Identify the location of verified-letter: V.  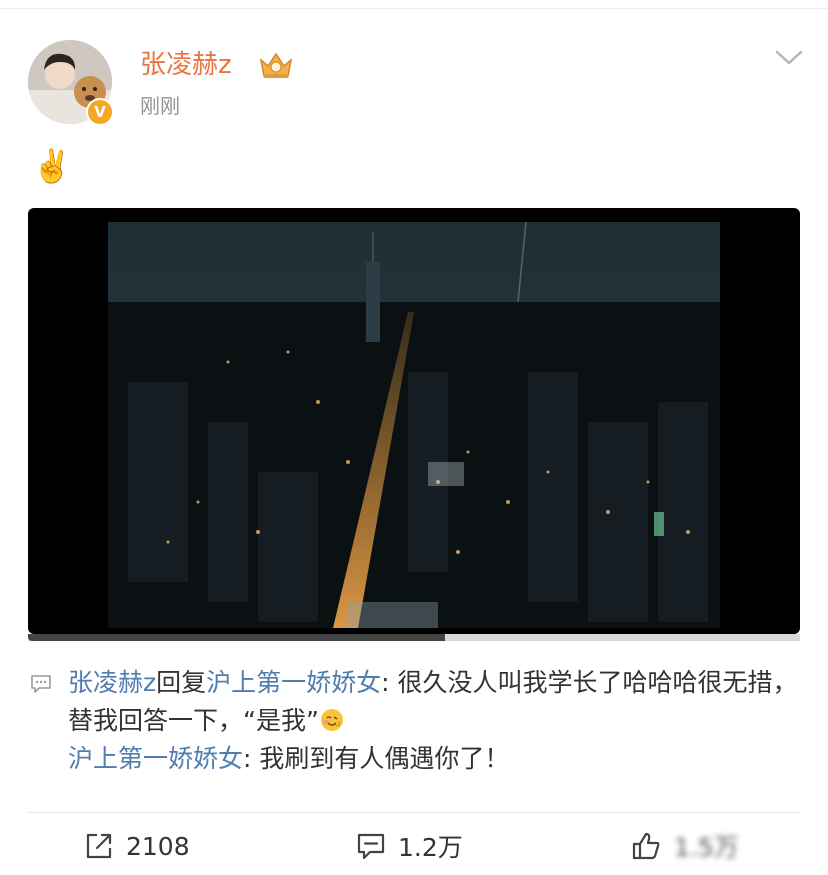
(100, 112).